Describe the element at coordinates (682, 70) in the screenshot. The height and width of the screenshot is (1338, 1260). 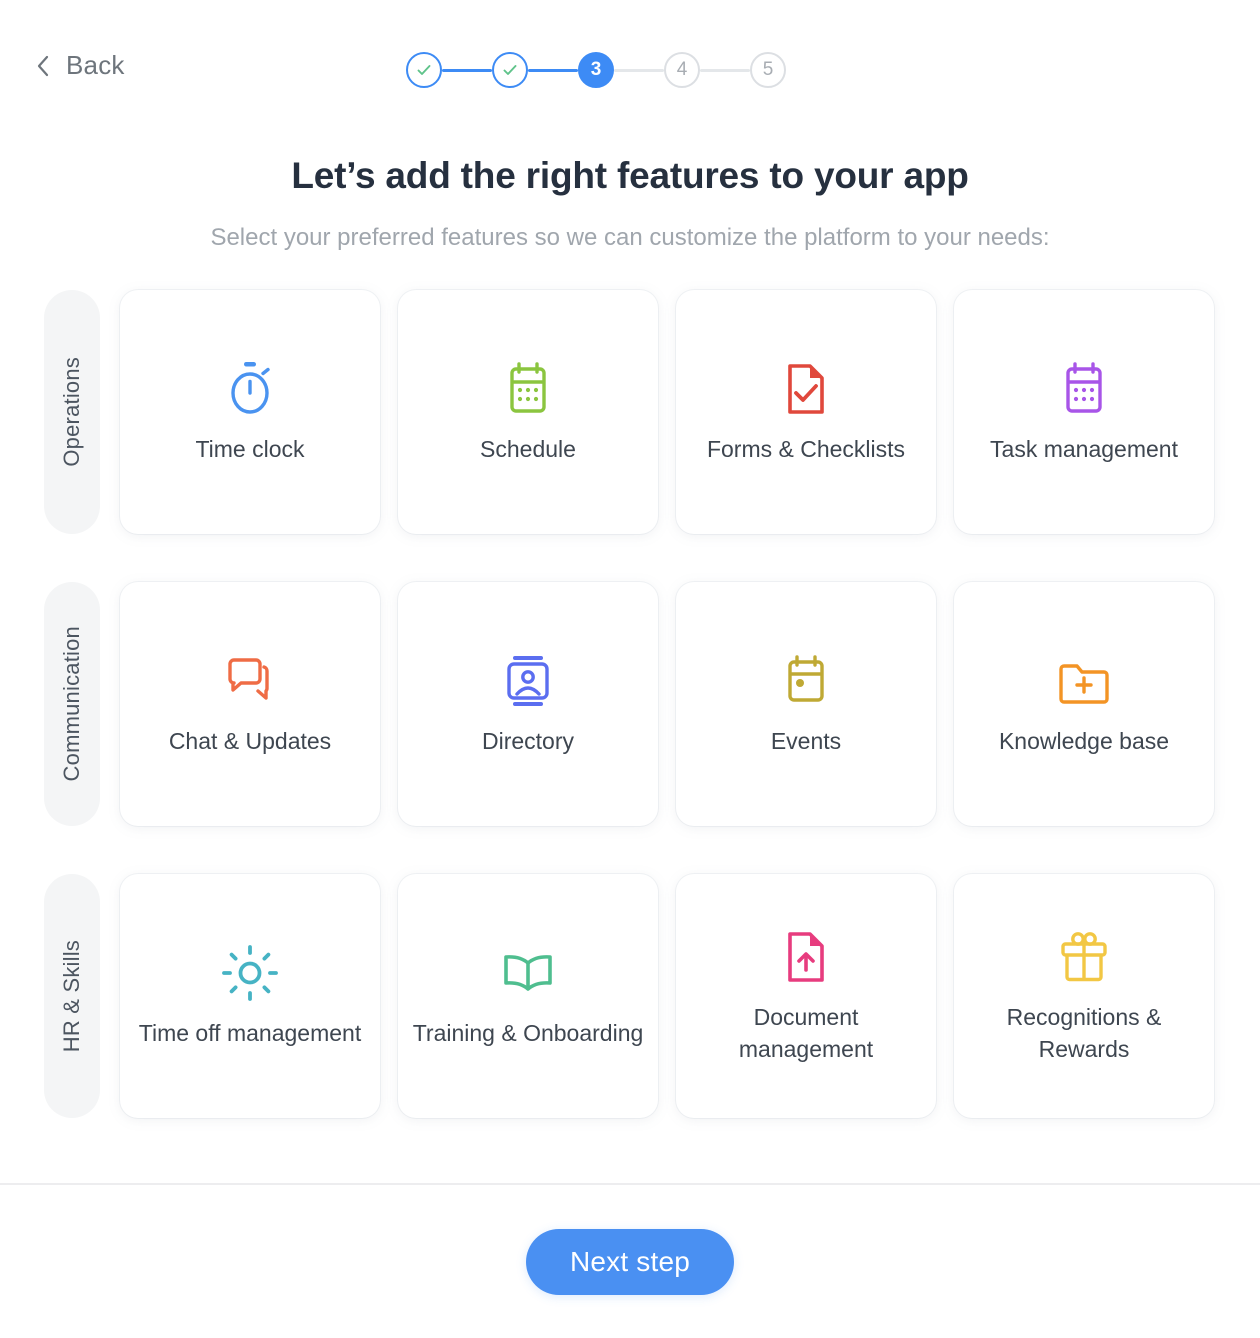
I see `step-4: 4` at that location.